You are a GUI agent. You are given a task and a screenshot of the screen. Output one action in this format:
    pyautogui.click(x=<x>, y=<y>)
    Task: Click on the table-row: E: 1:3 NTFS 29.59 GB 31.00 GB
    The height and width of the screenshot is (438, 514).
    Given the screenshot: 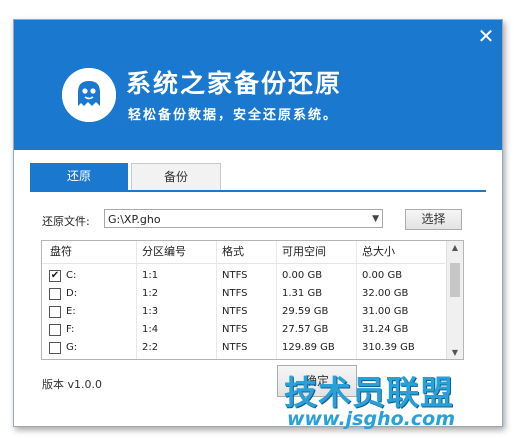 What is the action you would take?
    pyautogui.click(x=243, y=312)
    